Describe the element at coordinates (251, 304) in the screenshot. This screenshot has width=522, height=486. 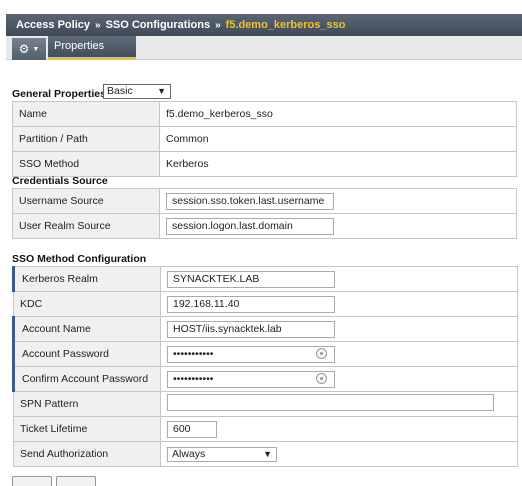
I see `kdc-input: 192.168.11.40` at that location.